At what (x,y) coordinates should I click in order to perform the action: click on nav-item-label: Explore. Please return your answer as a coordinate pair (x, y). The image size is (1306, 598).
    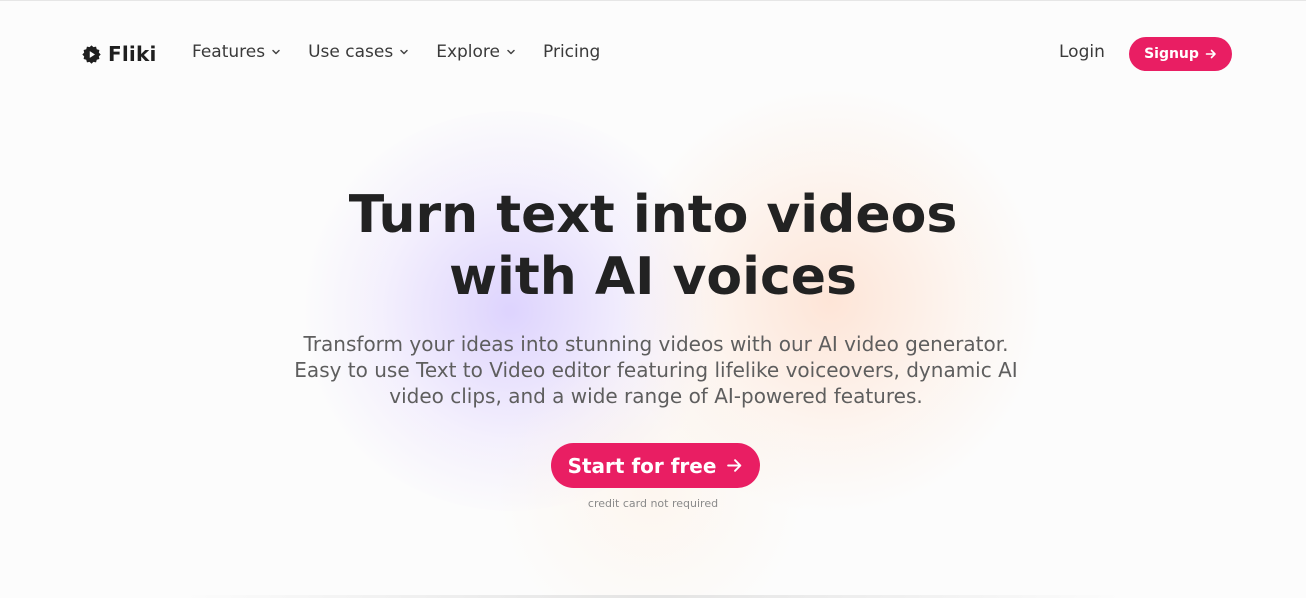
    Looking at the image, I should click on (468, 52).